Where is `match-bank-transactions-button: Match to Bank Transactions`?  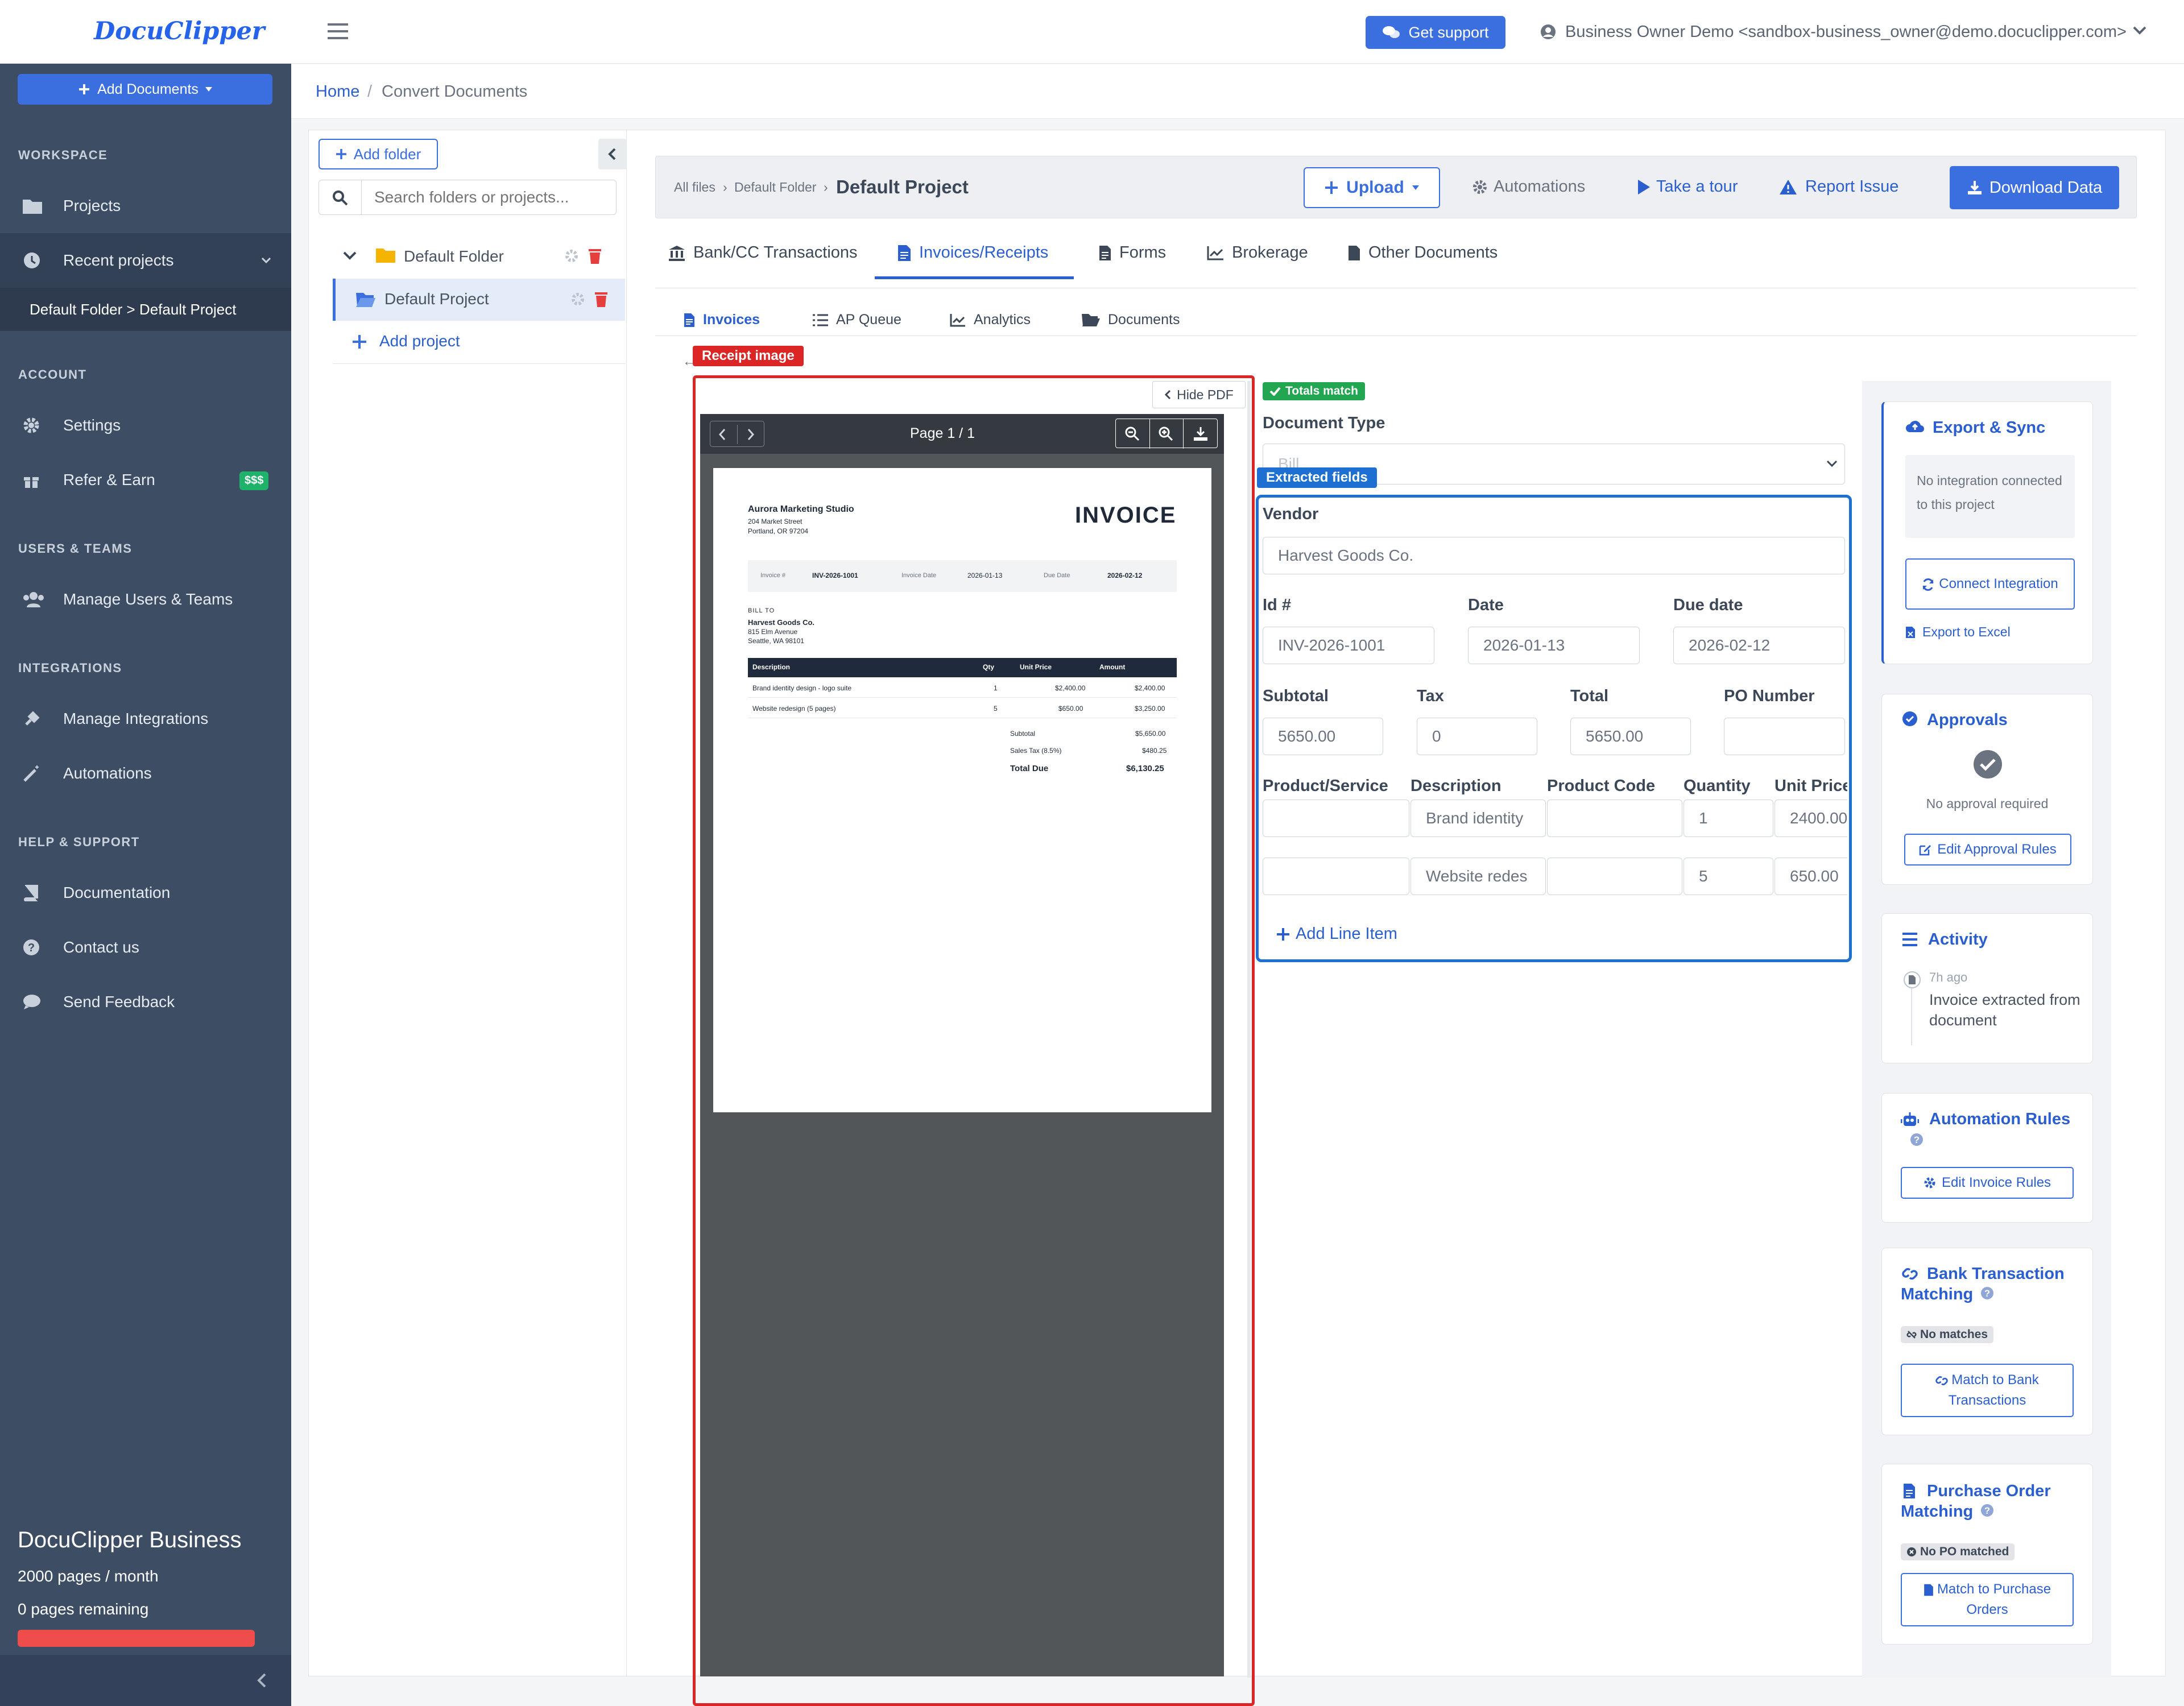 match-bank-transactions-button: Match to Bank Transactions is located at coordinates (1987, 1391).